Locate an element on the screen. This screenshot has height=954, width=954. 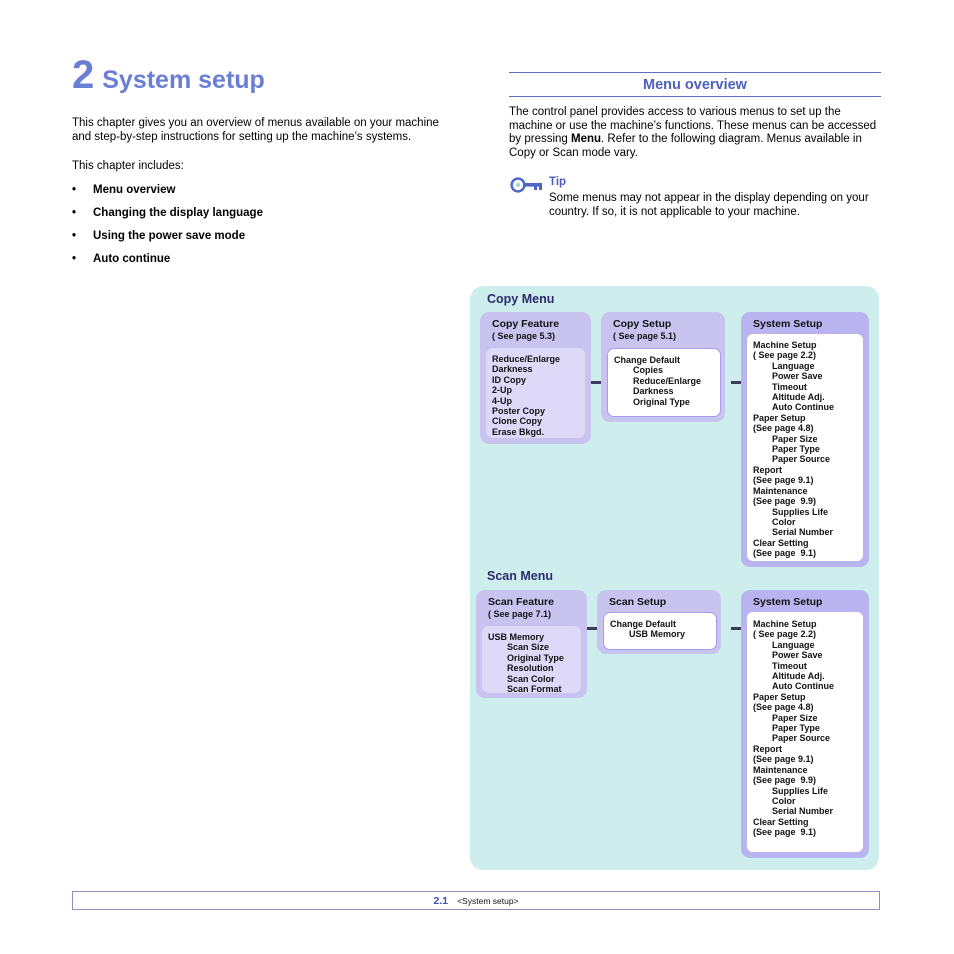
scan-setup-title: Scan Setup is located at coordinates (638, 602).